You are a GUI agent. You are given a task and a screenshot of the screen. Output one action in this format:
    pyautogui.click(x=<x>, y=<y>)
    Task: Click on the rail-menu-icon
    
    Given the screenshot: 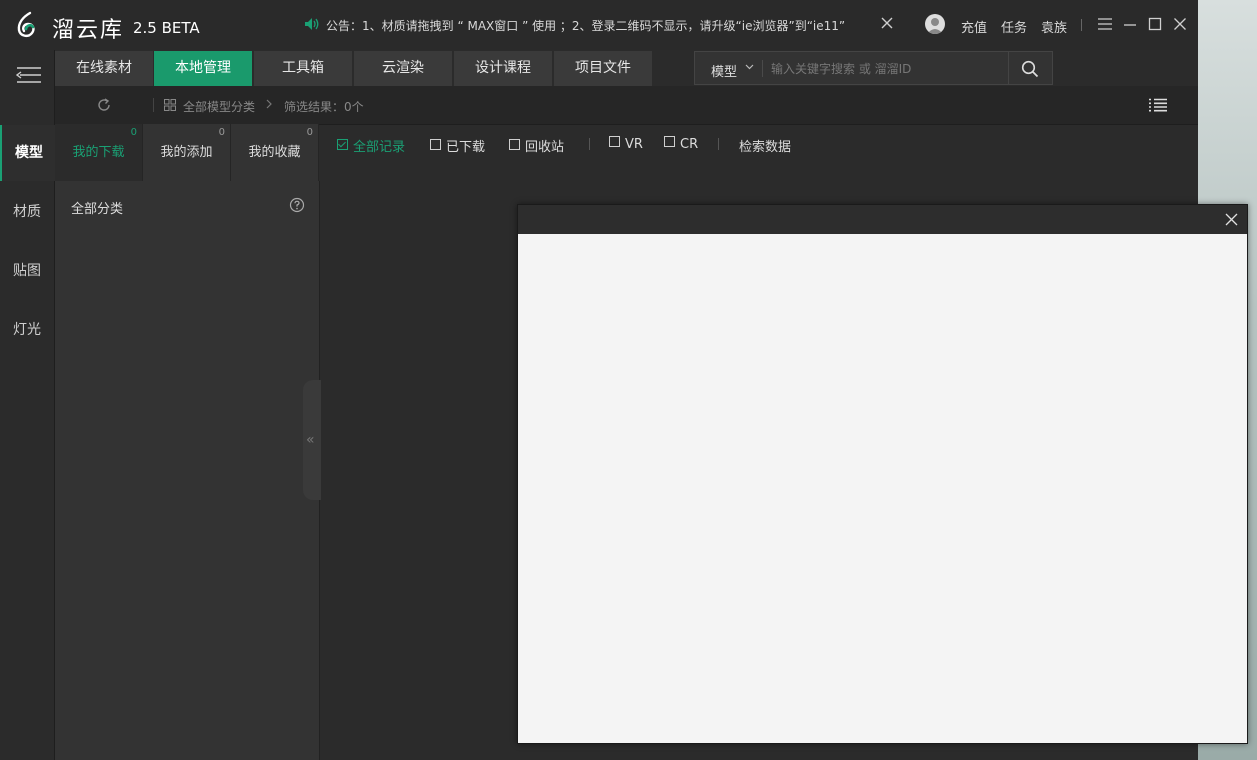 What is the action you would take?
    pyautogui.click(x=29, y=75)
    